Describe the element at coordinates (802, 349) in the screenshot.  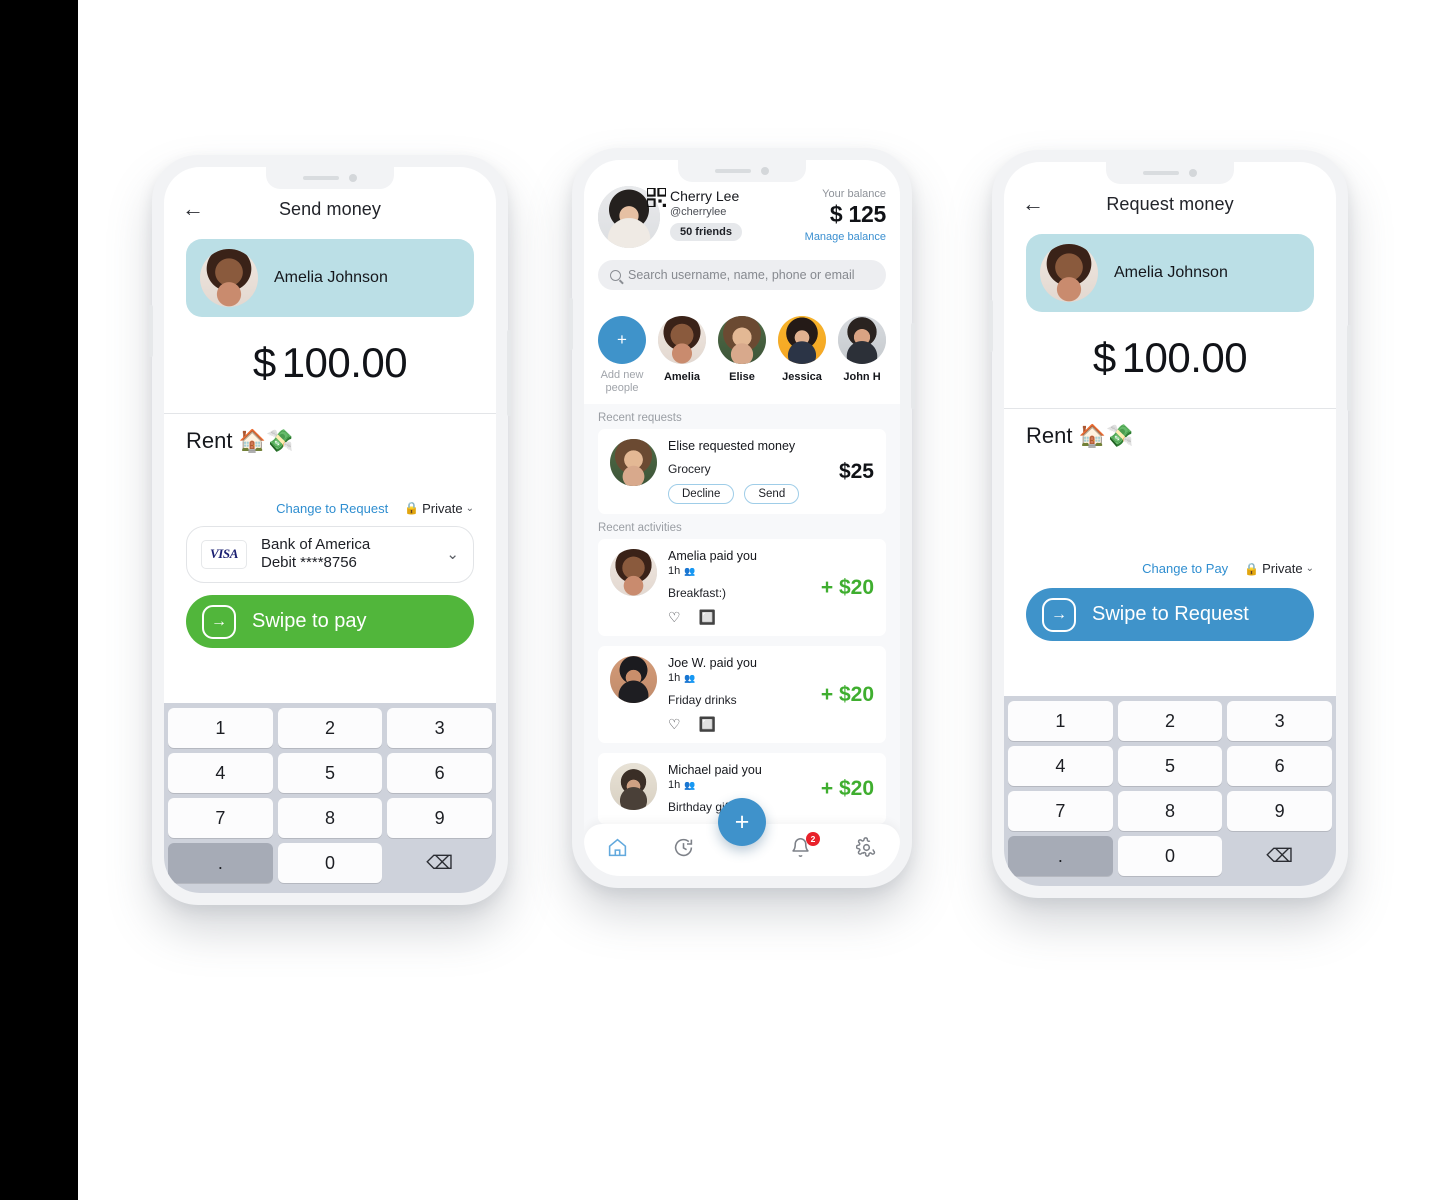
I see `person-jessica: Jessica` at that location.